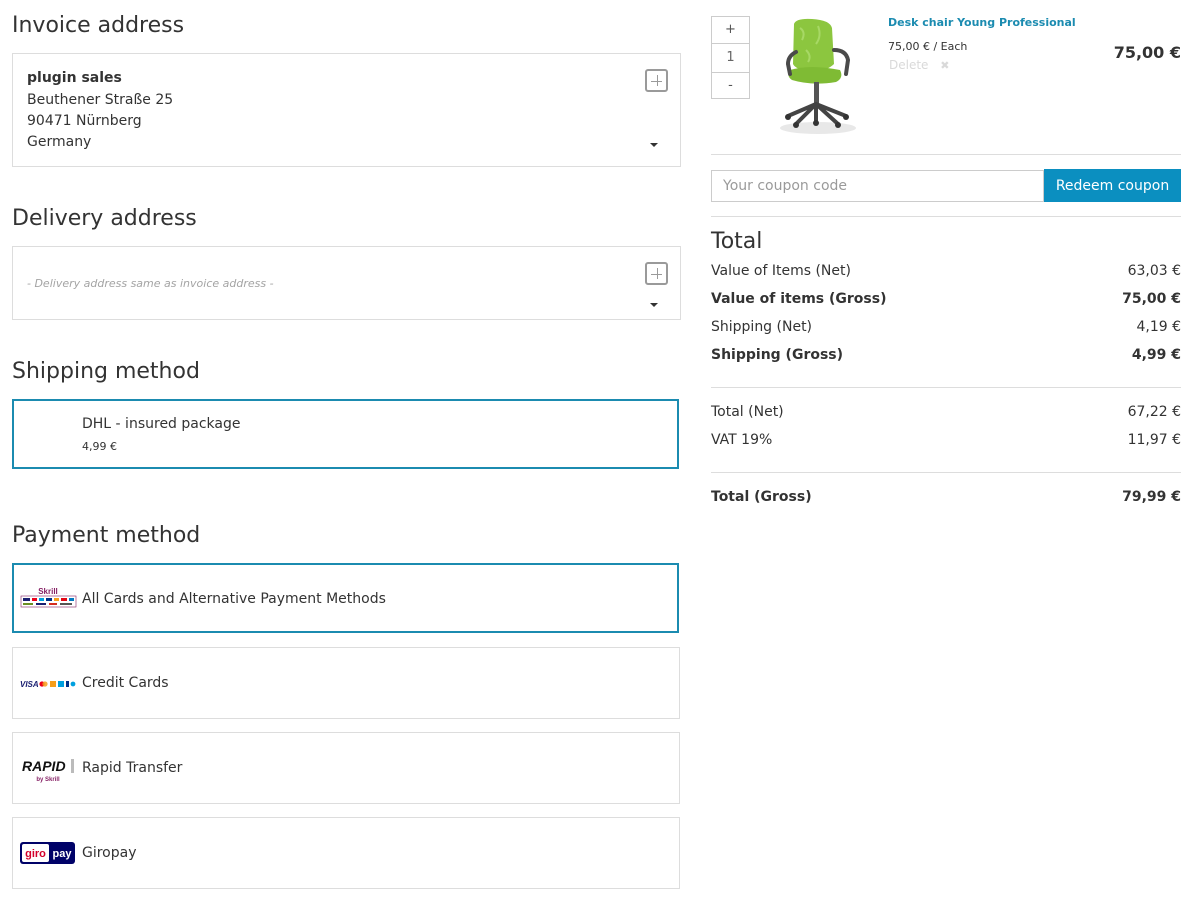 This screenshot has height=900, width=1194. Describe the element at coordinates (946, 329) in the screenshot. I see `totals-row-shipping-net: Shipping (Net) 4,19 €` at that location.